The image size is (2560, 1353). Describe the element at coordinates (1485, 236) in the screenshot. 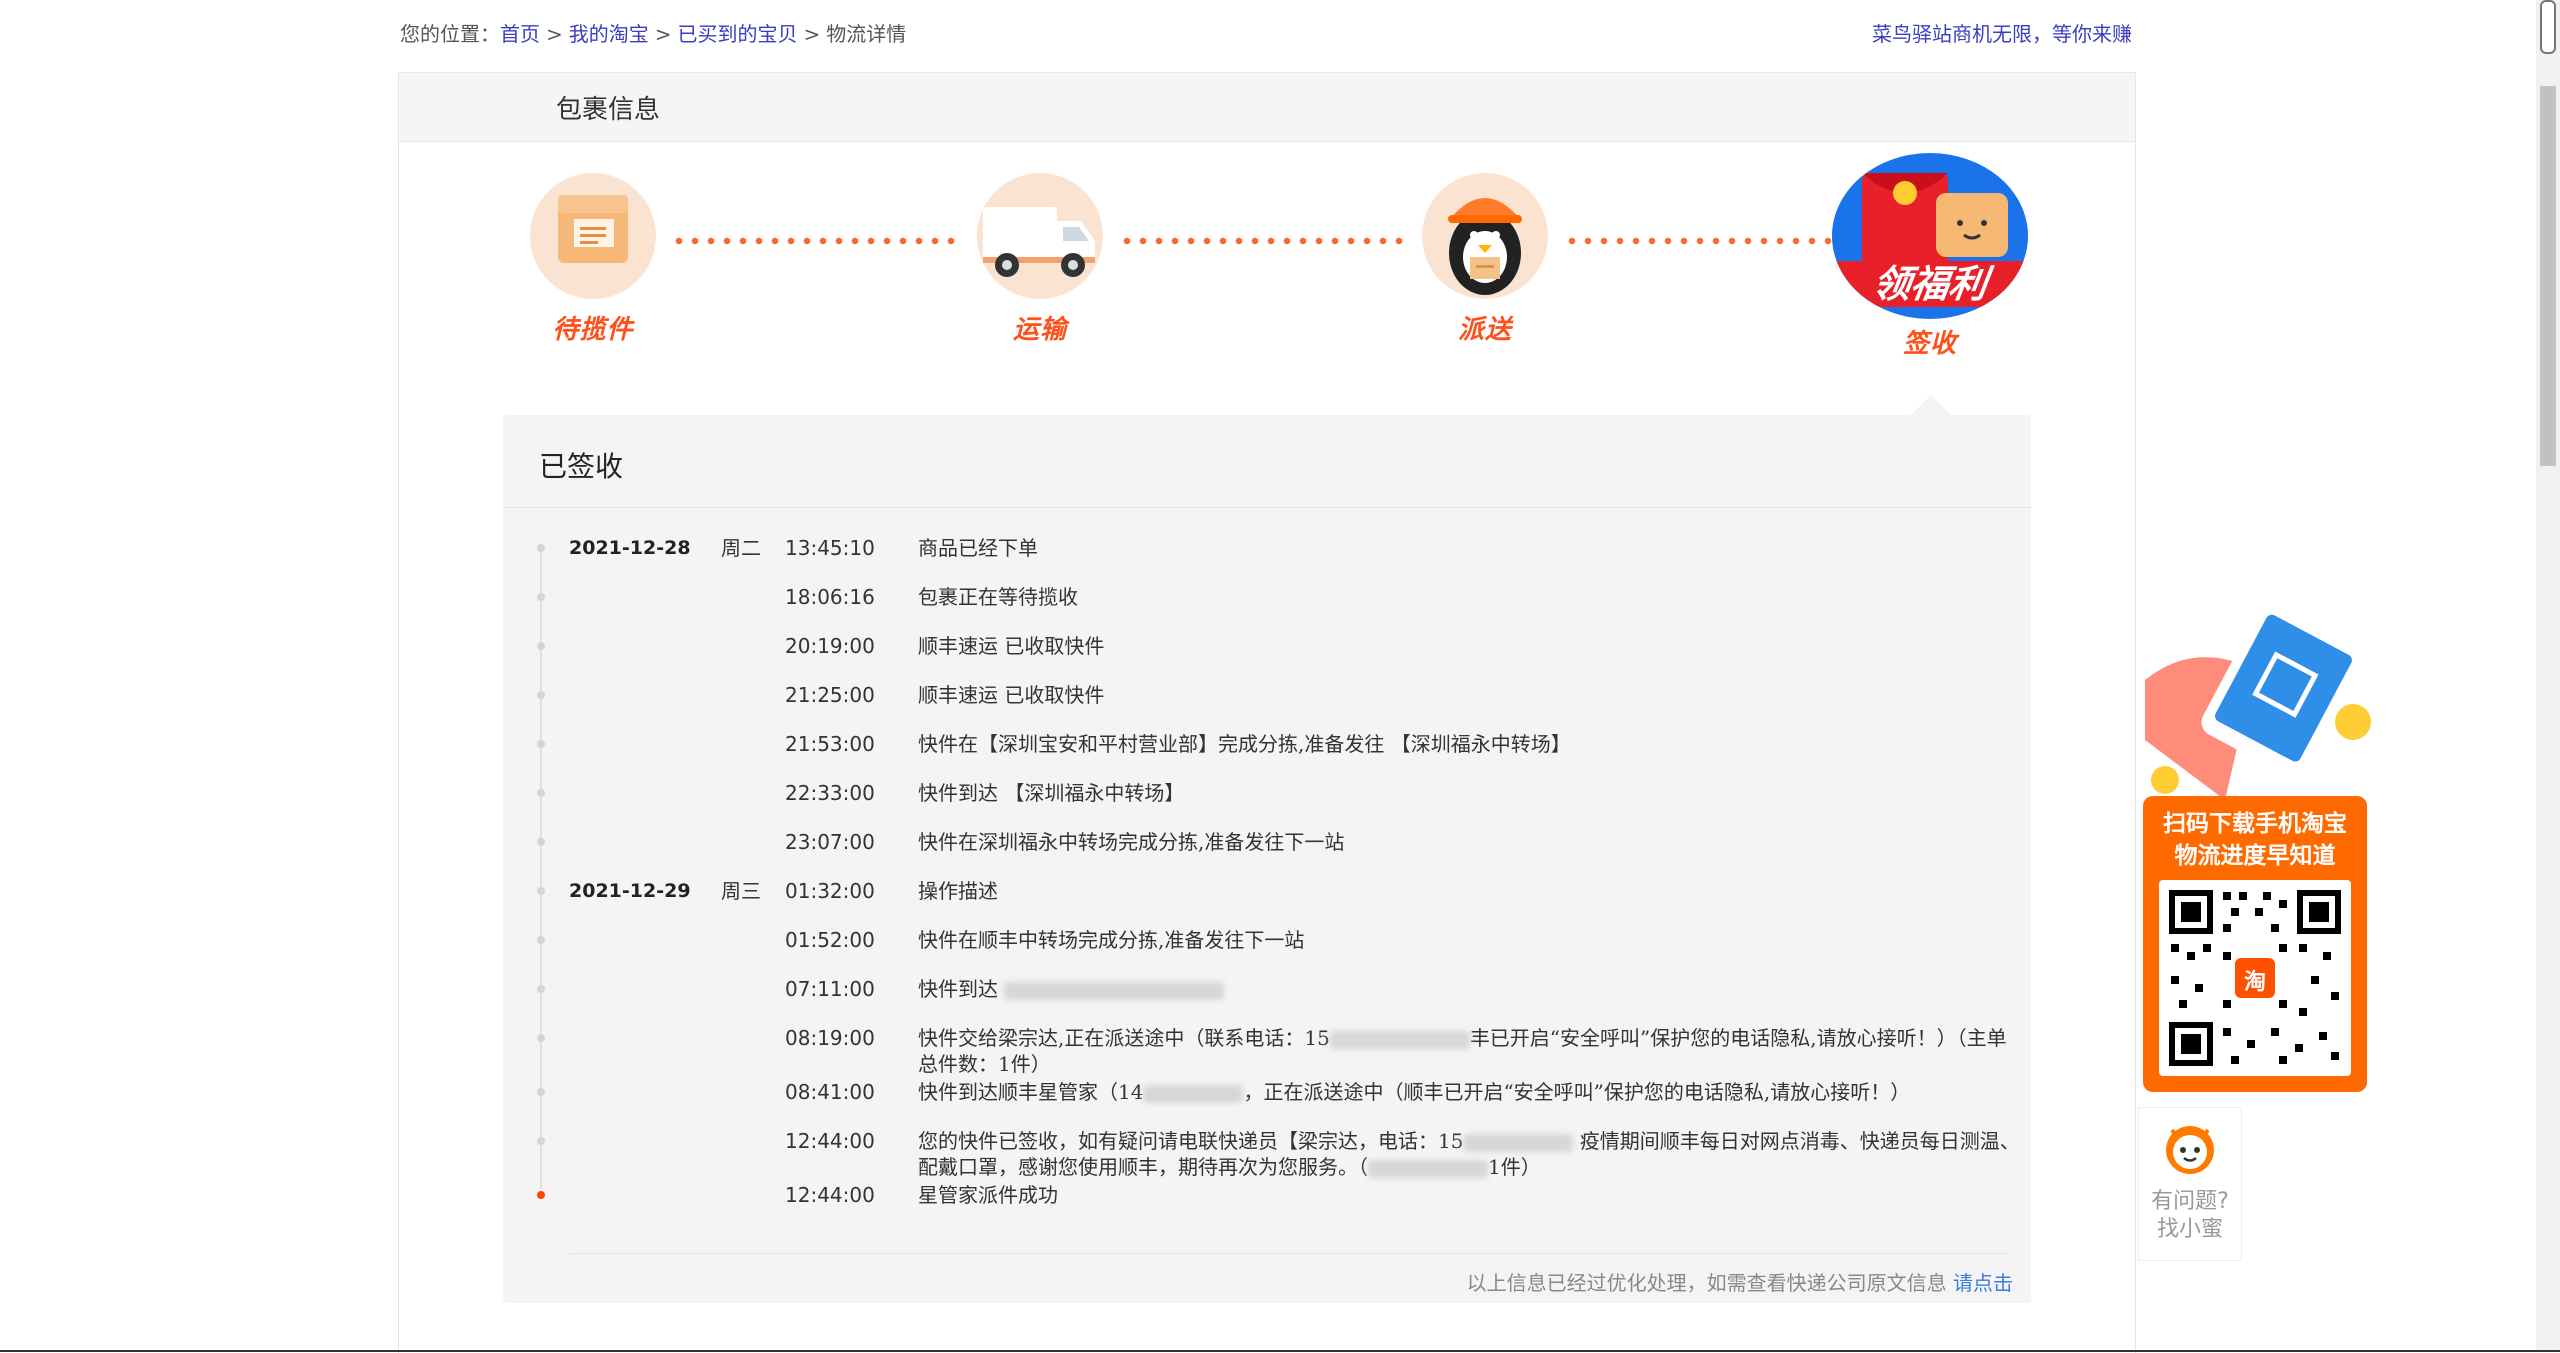

I see `courier-icon` at that location.